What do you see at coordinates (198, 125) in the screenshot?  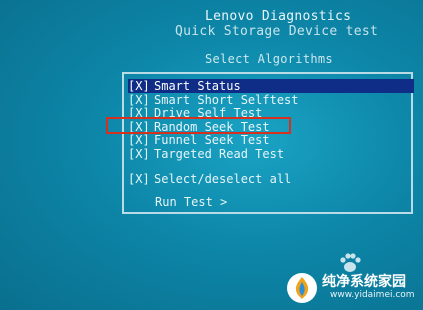 I see `annotation-highlight-box` at bounding box center [198, 125].